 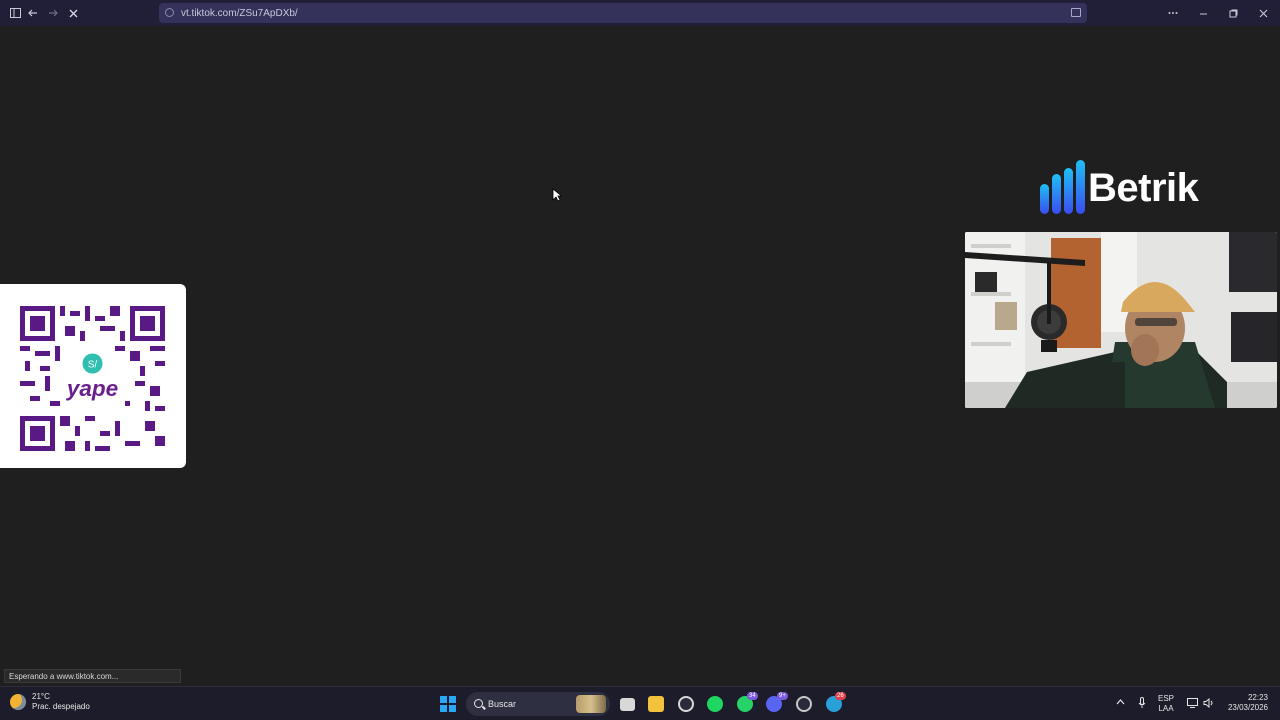 I want to click on microphone-icon, so click(x=1142, y=704).